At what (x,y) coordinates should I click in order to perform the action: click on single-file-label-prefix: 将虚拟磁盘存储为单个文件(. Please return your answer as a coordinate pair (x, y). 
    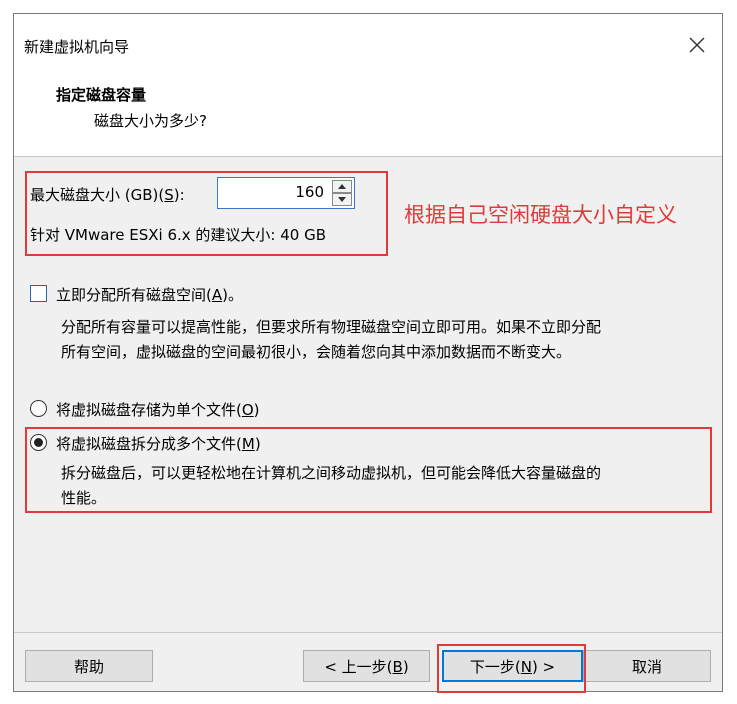
    Looking at the image, I should click on (149, 410).